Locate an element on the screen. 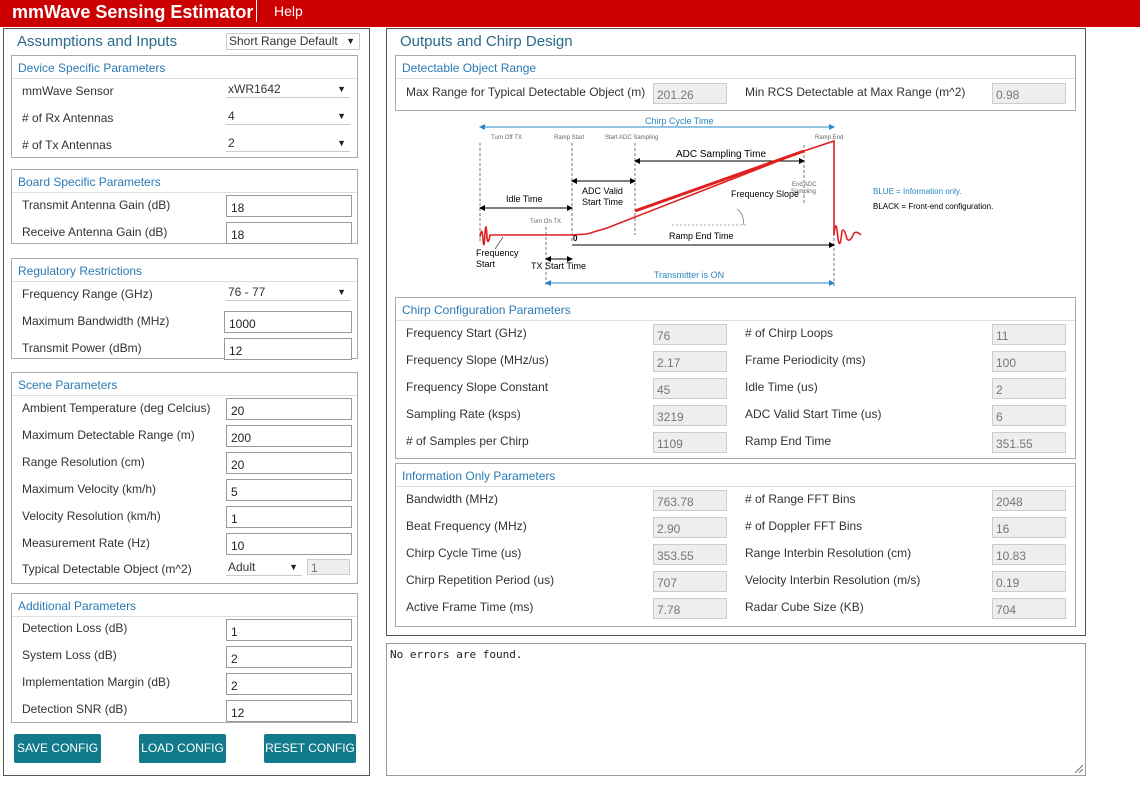  ramp-start-label: Ramp Start is located at coordinates (569, 138).